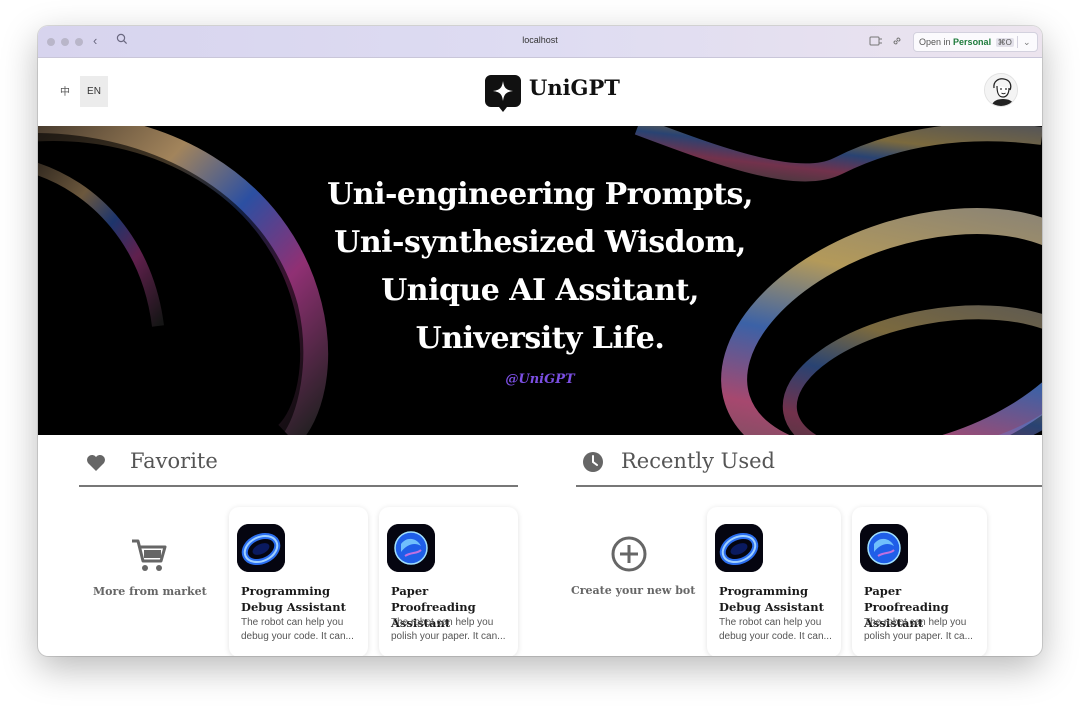 The image size is (1080, 707). What do you see at coordinates (96, 463) in the screenshot?
I see `heart-icon` at bounding box center [96, 463].